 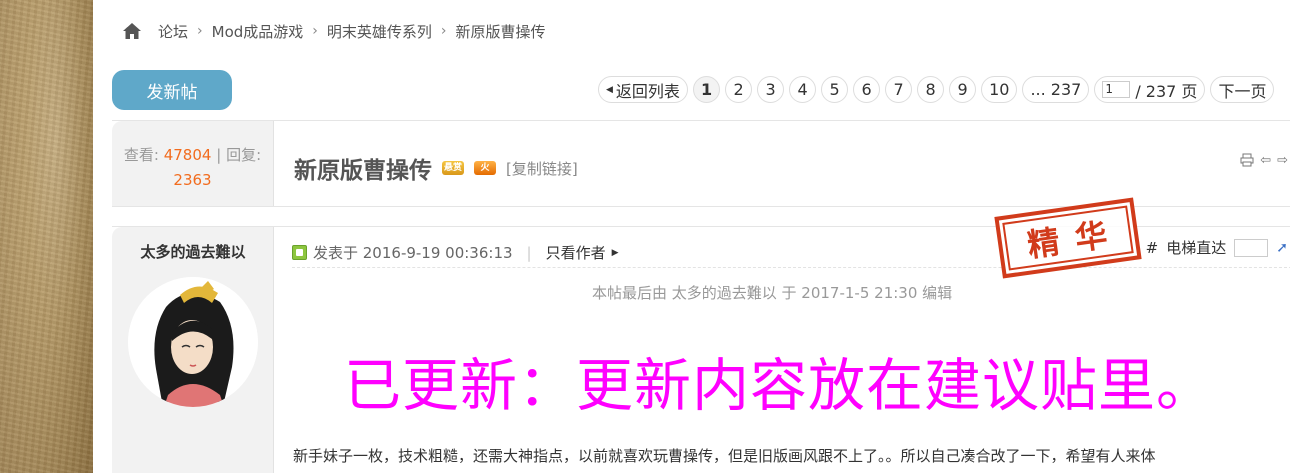 What do you see at coordinates (141, 155) in the screenshot?
I see `views-label: 查看:` at bounding box center [141, 155].